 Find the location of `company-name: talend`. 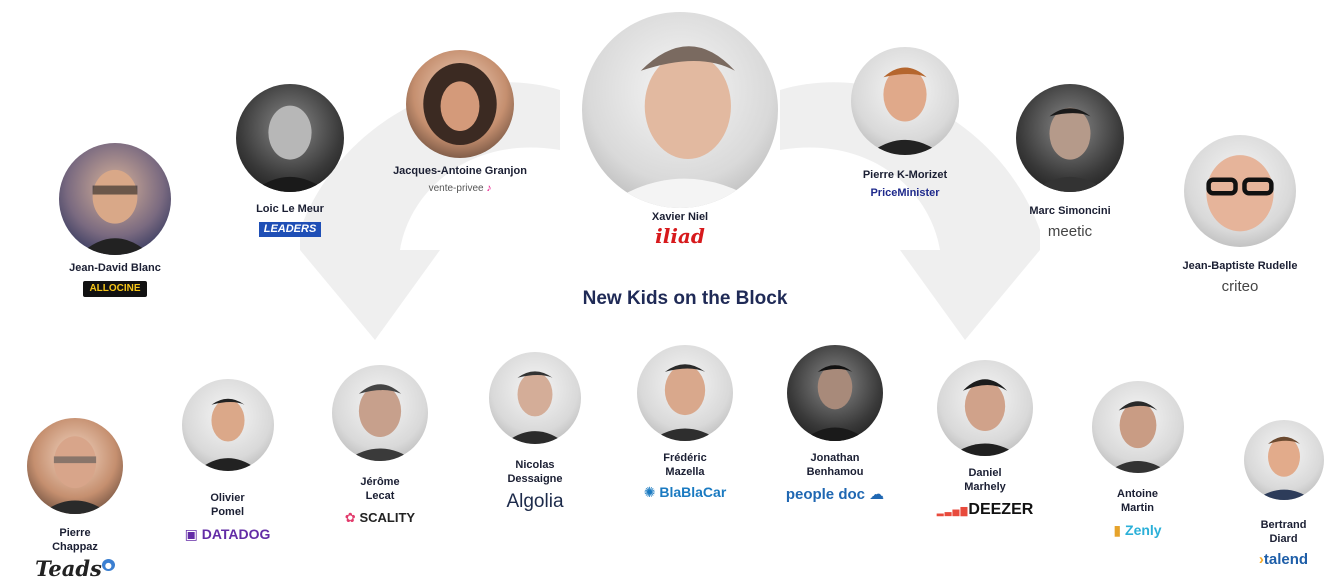

company-name: talend is located at coordinates (1286, 559).